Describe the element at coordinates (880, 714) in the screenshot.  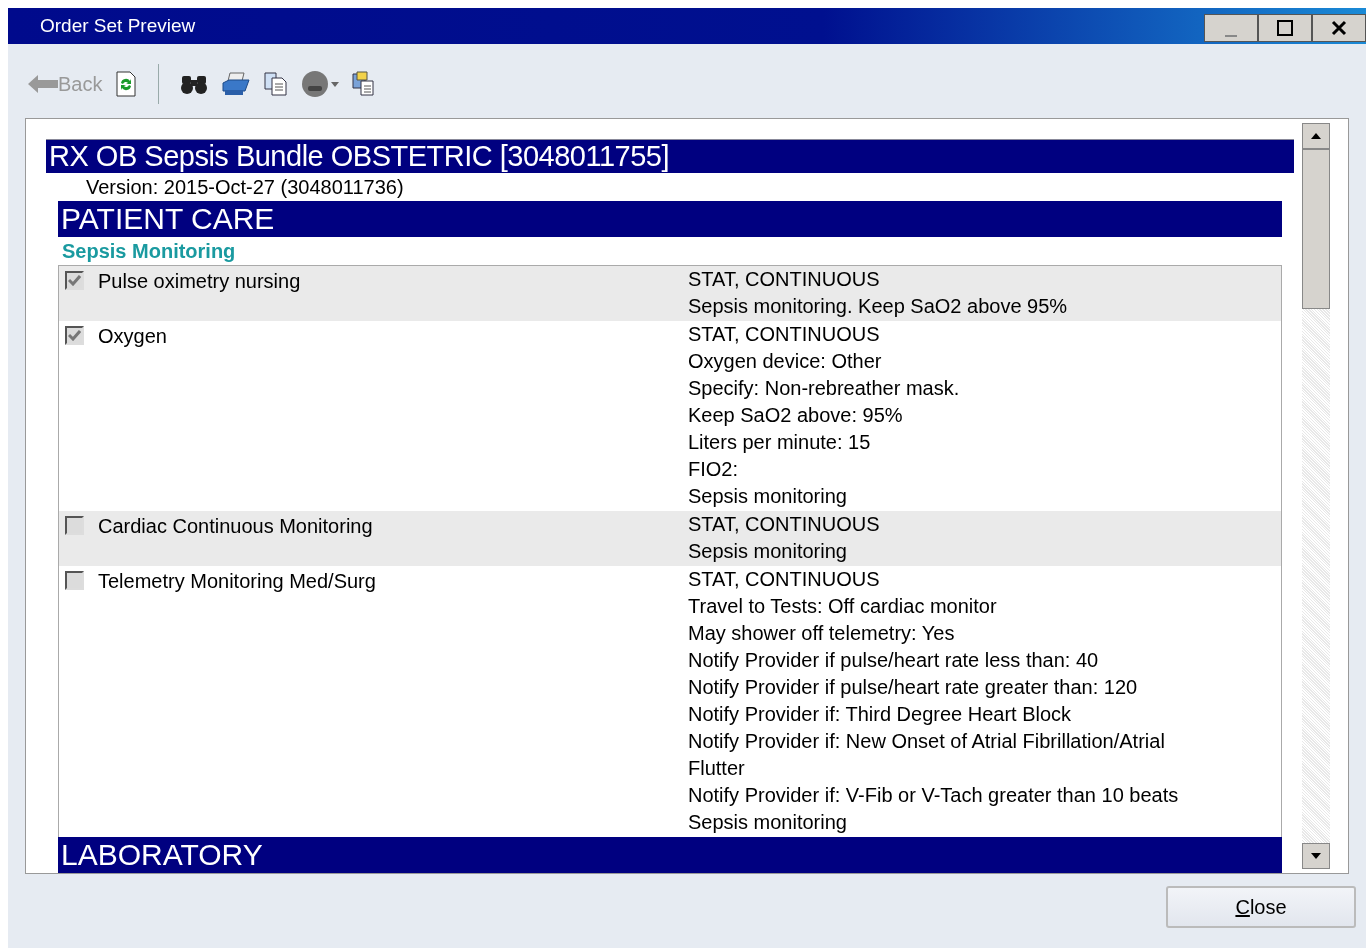
I see `order-detail: Notify Provider if: Third Degree Heart Block` at that location.